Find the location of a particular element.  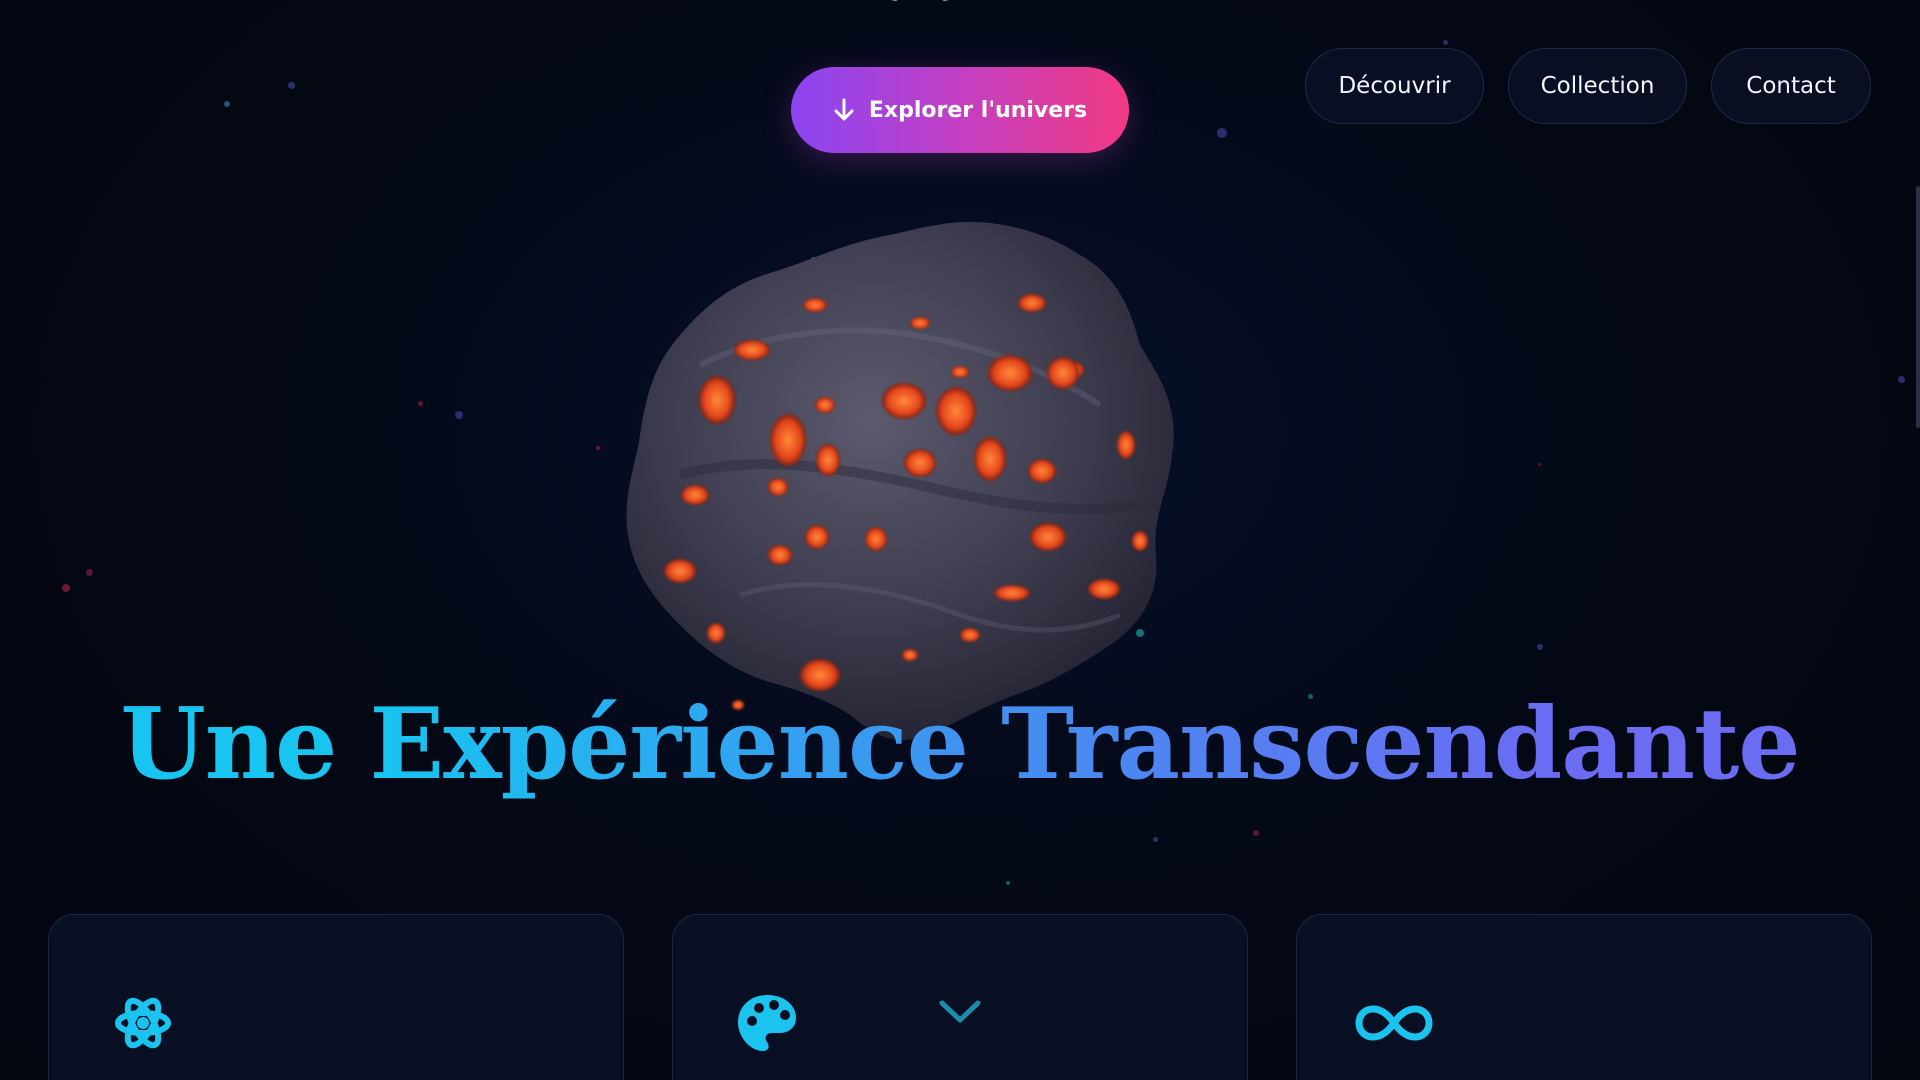

nav-item-label: Collection is located at coordinates (1597, 86).